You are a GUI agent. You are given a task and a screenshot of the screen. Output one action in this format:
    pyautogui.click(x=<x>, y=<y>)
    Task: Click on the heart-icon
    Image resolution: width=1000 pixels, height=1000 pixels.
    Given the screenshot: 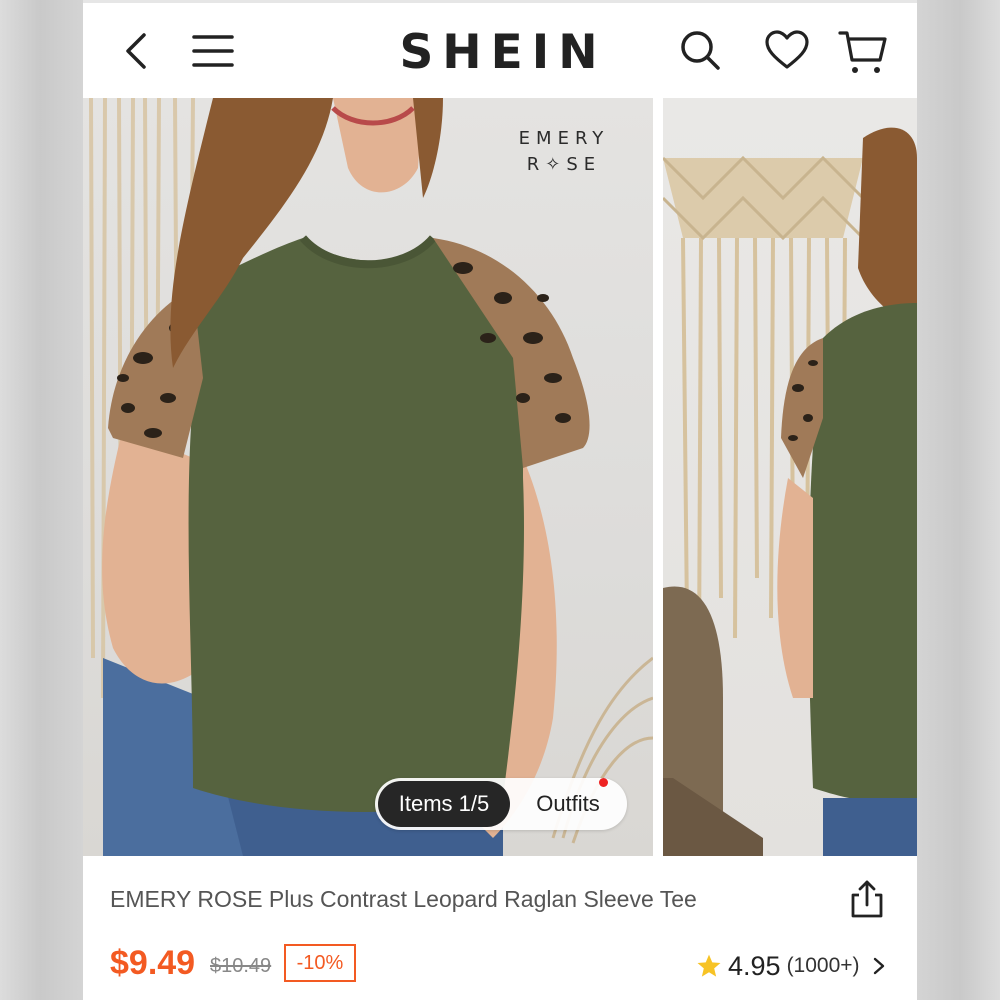 What is the action you would take?
    pyautogui.click(x=787, y=49)
    